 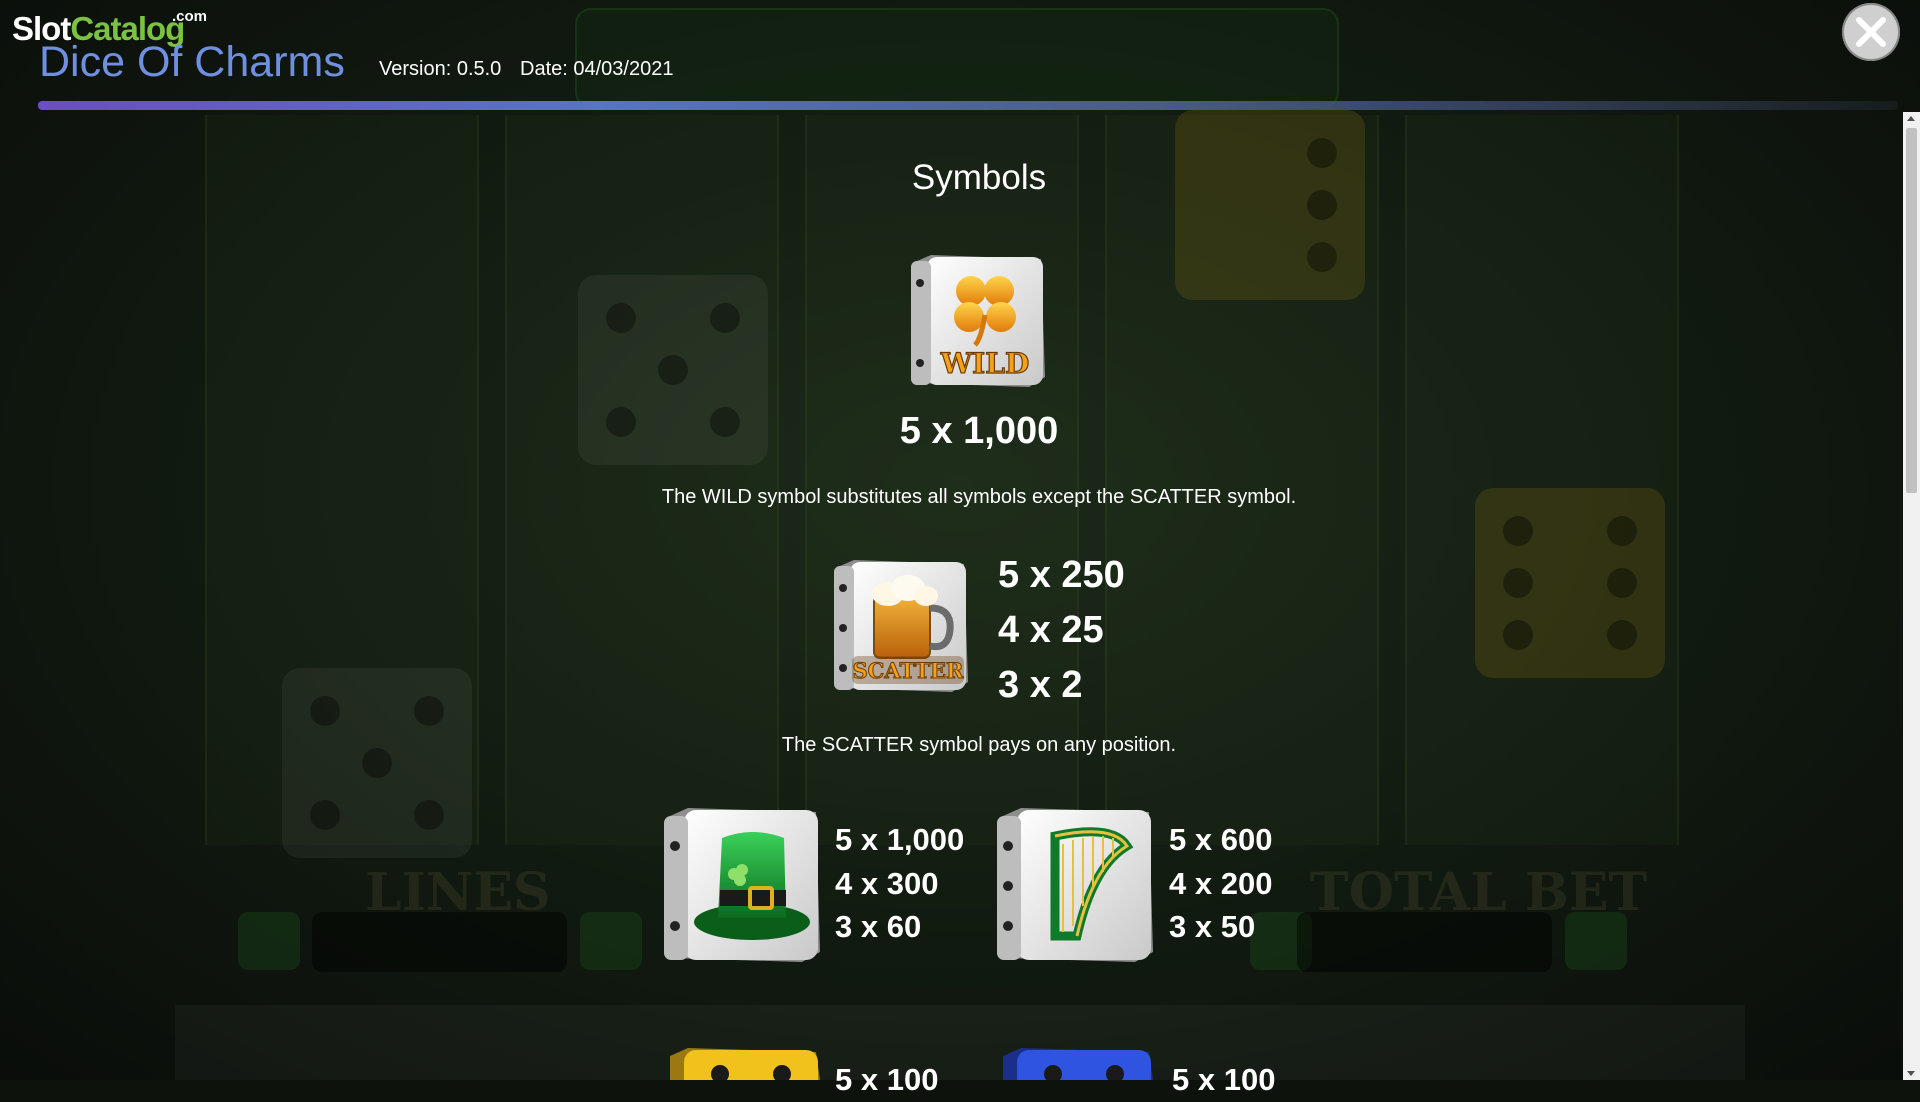 I want to click on harp-die-icon, so click(x=1075, y=885).